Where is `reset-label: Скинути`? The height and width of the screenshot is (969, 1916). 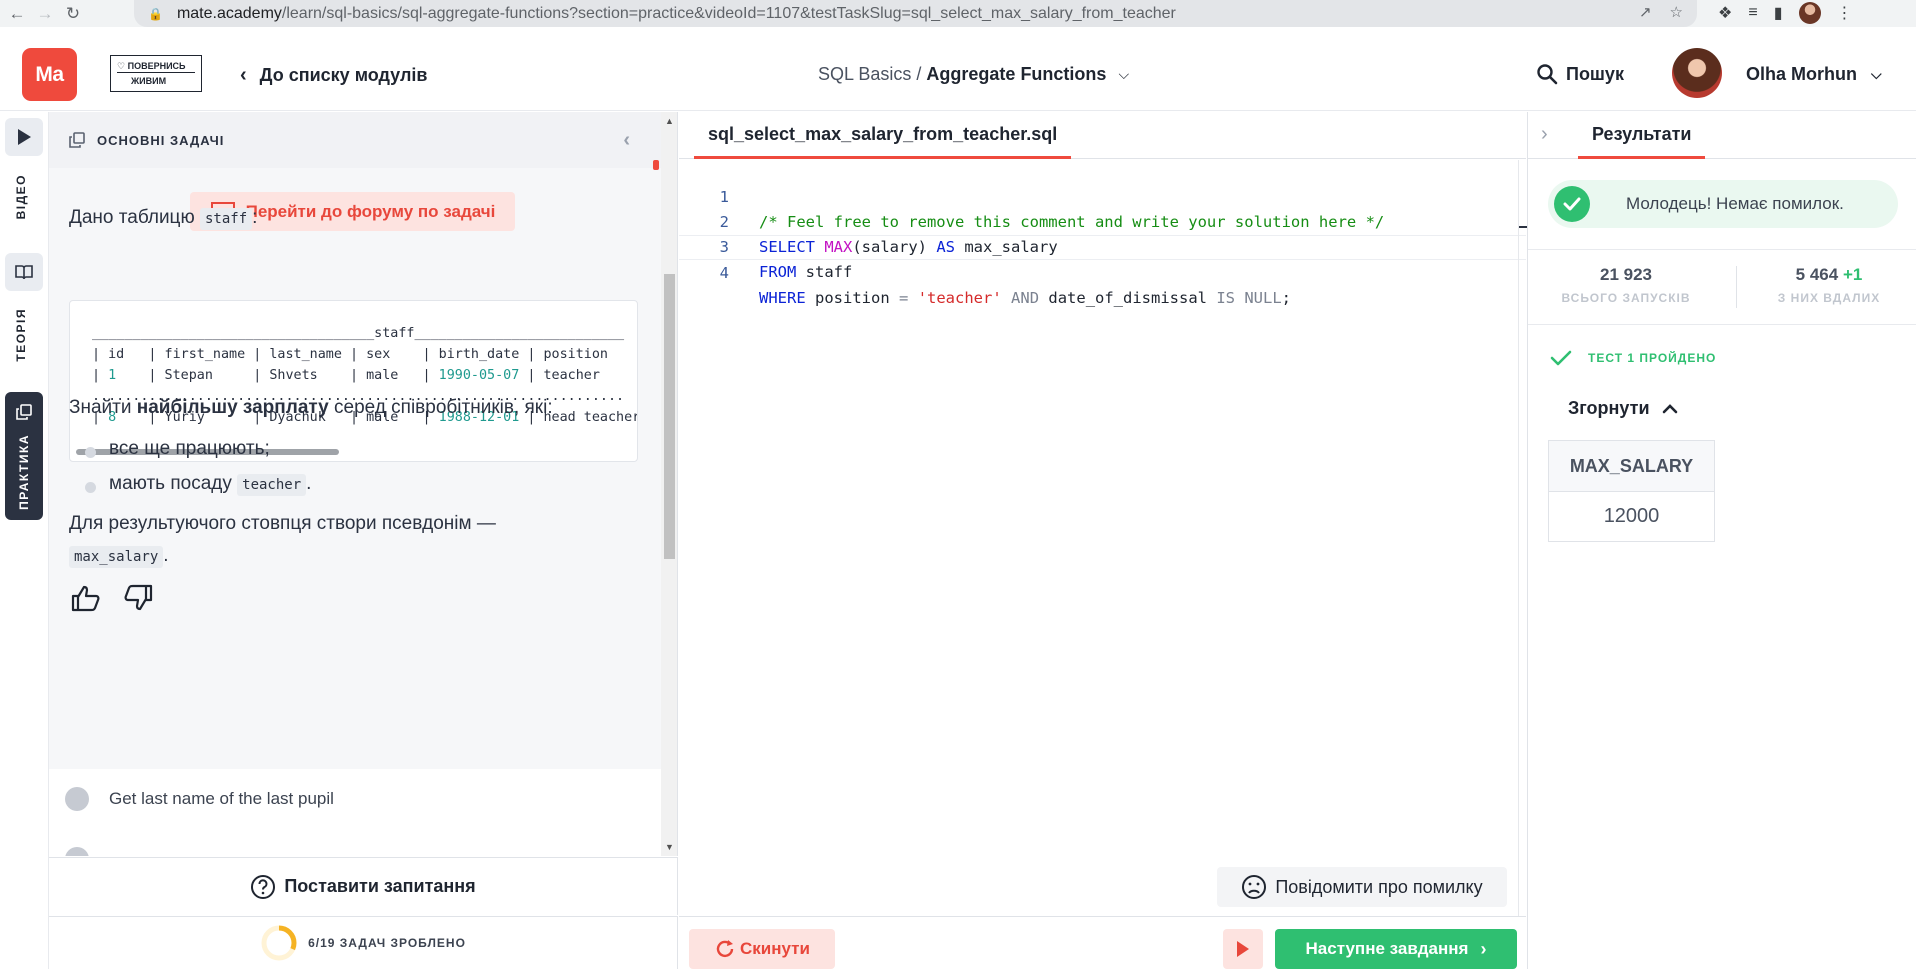
reset-label: Скинути is located at coordinates (775, 948).